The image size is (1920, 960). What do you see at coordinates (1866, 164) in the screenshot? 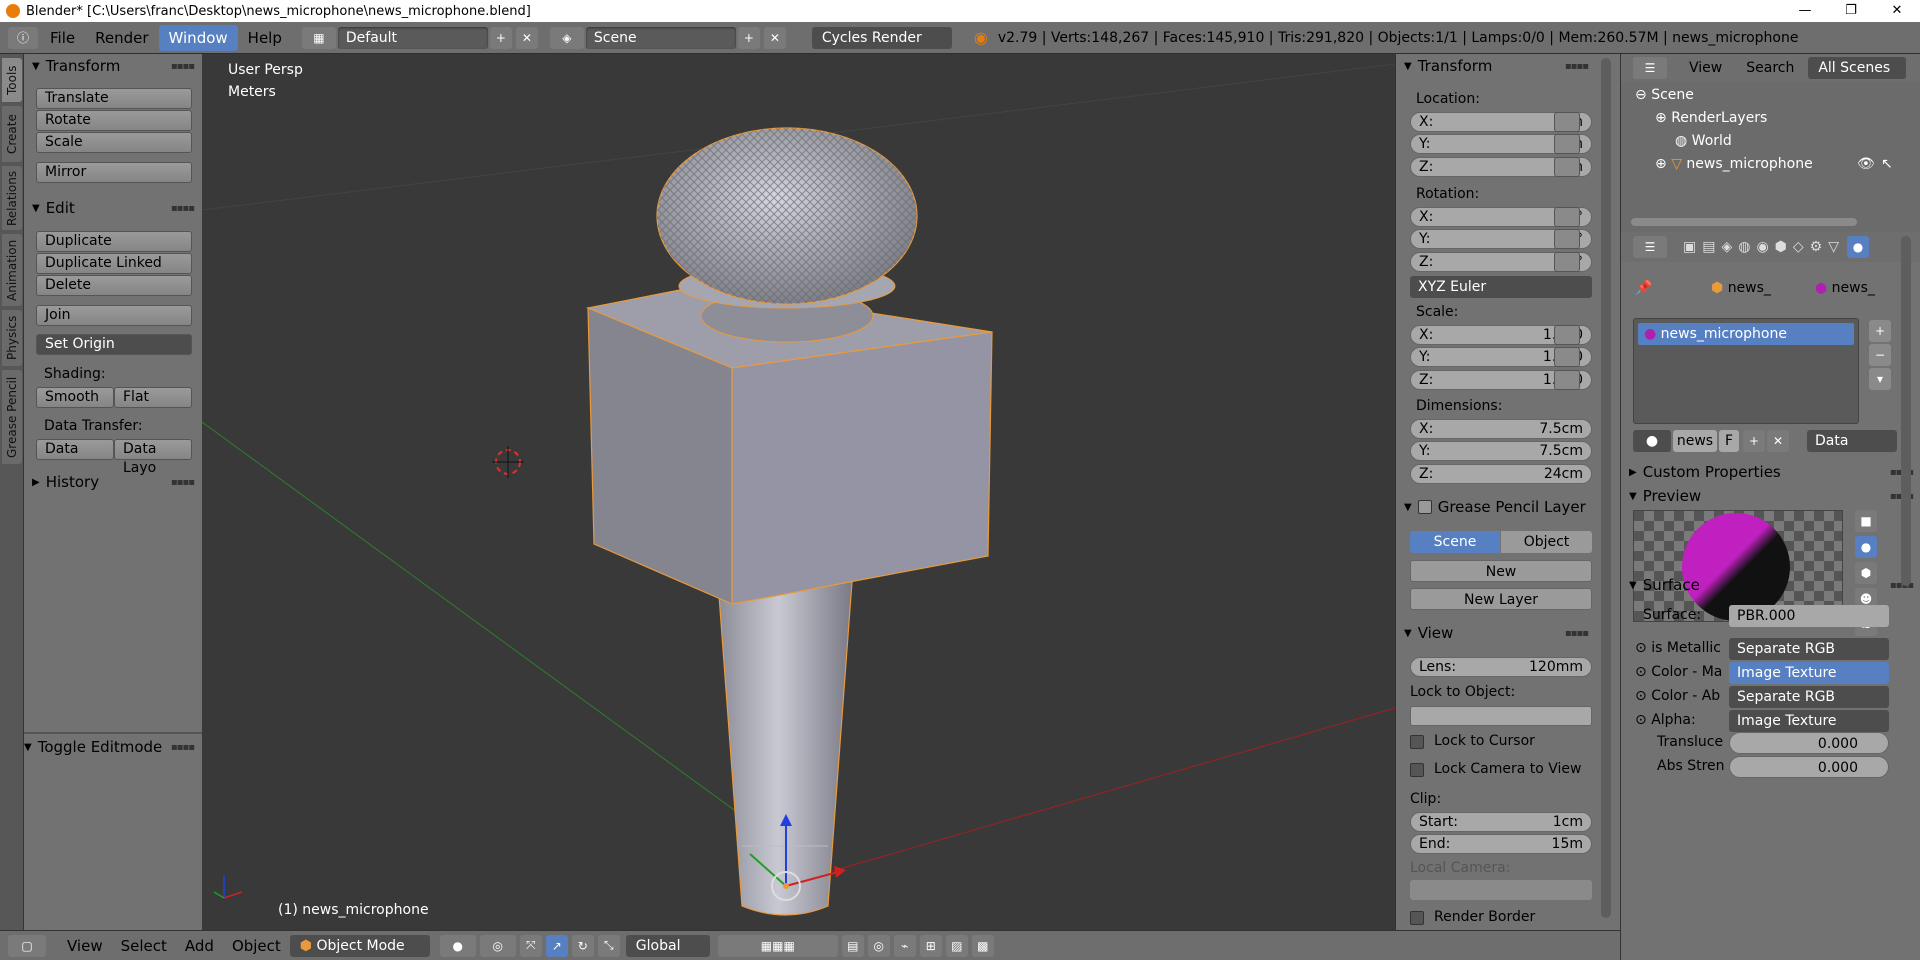
I see `visibility-eye-icon: 👁` at bounding box center [1866, 164].